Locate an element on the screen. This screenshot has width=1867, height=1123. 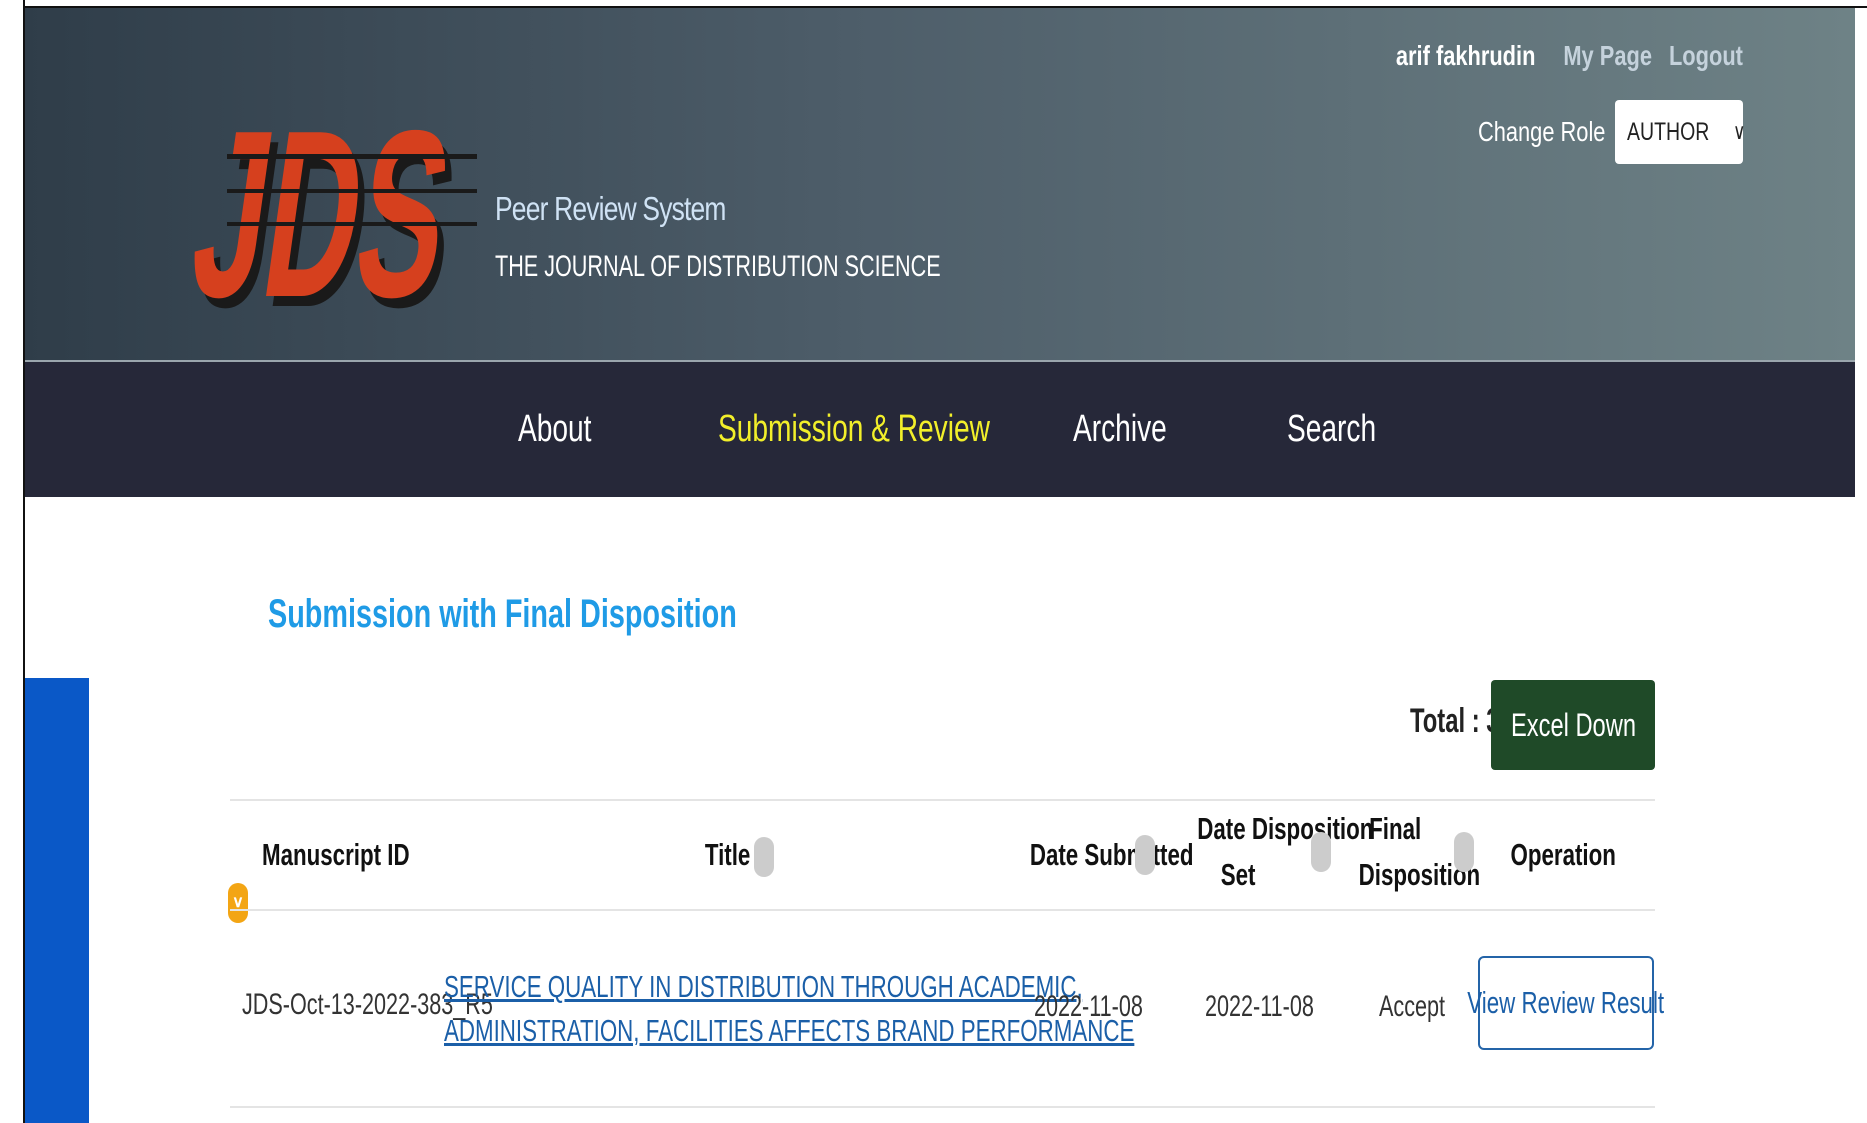
excel-down-button: Excel Down is located at coordinates (1573, 725).